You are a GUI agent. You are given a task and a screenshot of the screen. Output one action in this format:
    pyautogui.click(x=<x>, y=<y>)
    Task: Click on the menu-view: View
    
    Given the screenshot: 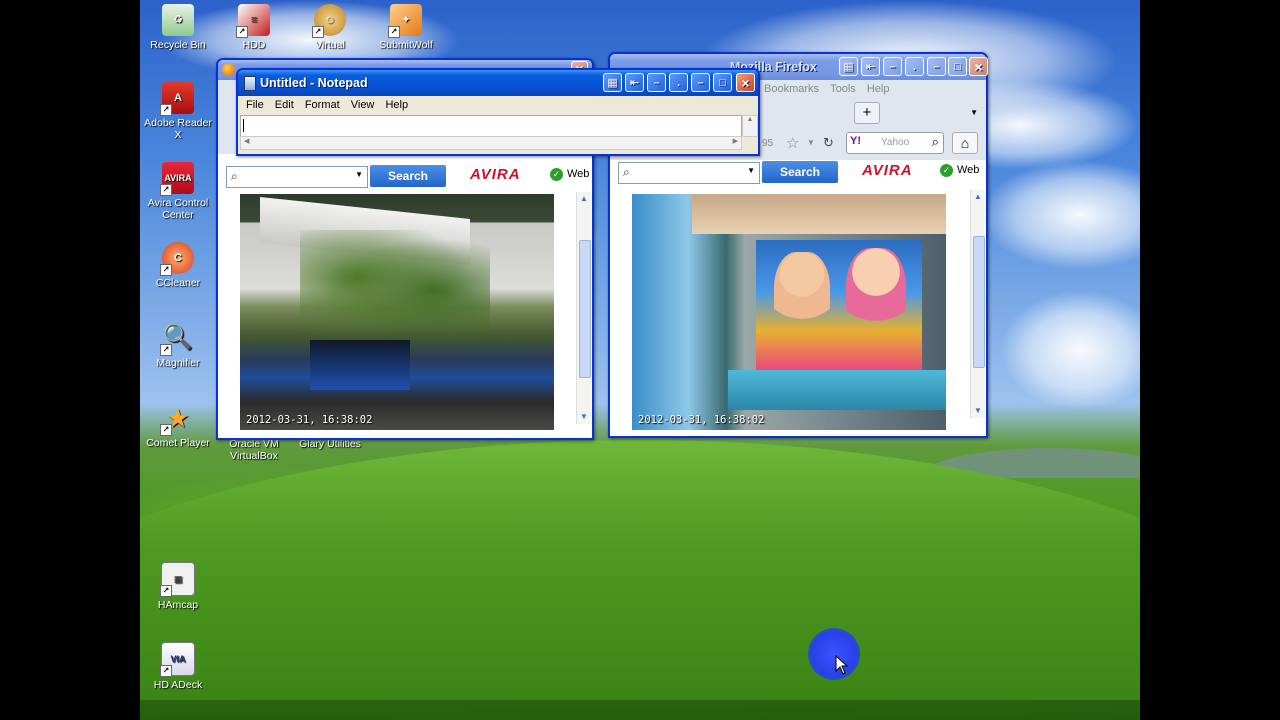 What is the action you would take?
    pyautogui.click(x=363, y=105)
    